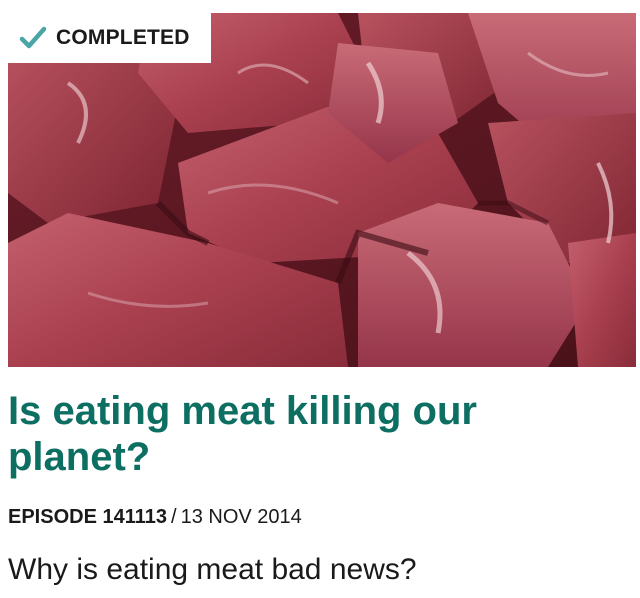 Image resolution: width=640 pixels, height=598 pixels. I want to click on episode-title: Is eating meat killing our planet?, so click(308, 434).